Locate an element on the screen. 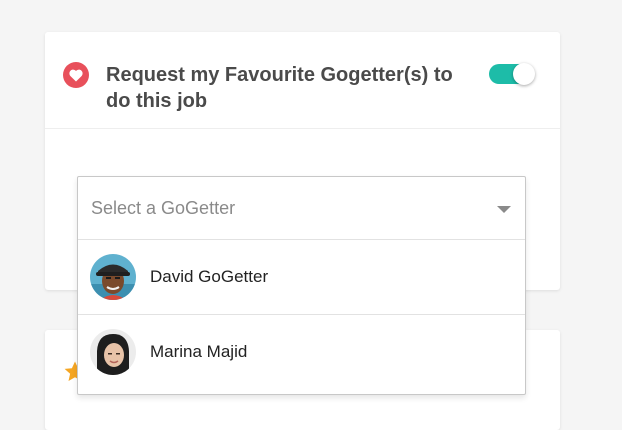 The width and height of the screenshot is (622, 430). gogetter-option-label: Marina Majid is located at coordinates (199, 351).